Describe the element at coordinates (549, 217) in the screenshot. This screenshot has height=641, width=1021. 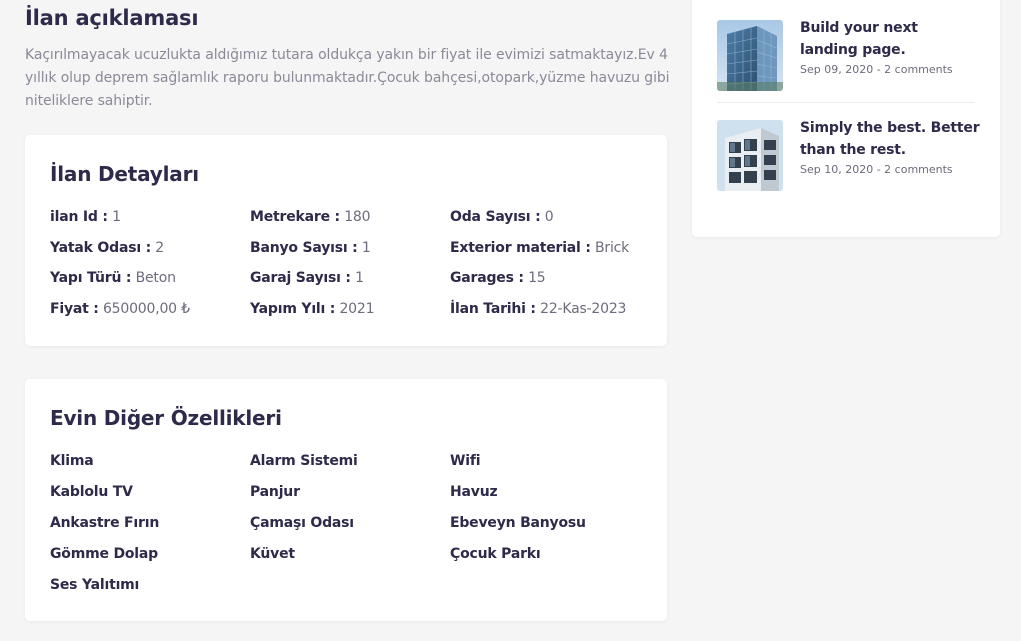
I see `detail-value: 0` at that location.